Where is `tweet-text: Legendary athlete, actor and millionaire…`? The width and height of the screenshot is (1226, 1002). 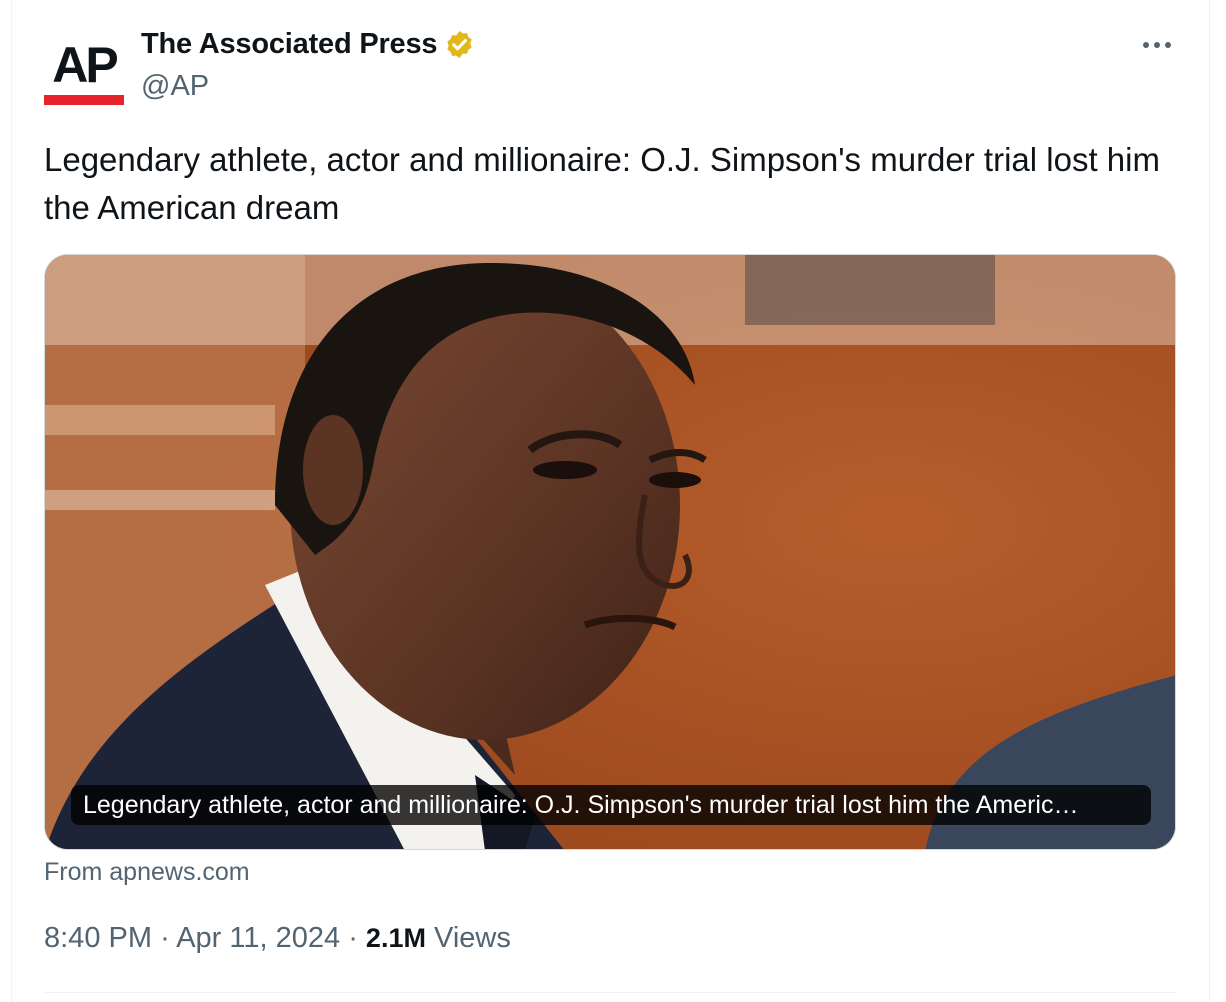 tweet-text: Legendary athlete, actor and millionaire… is located at coordinates (602, 183).